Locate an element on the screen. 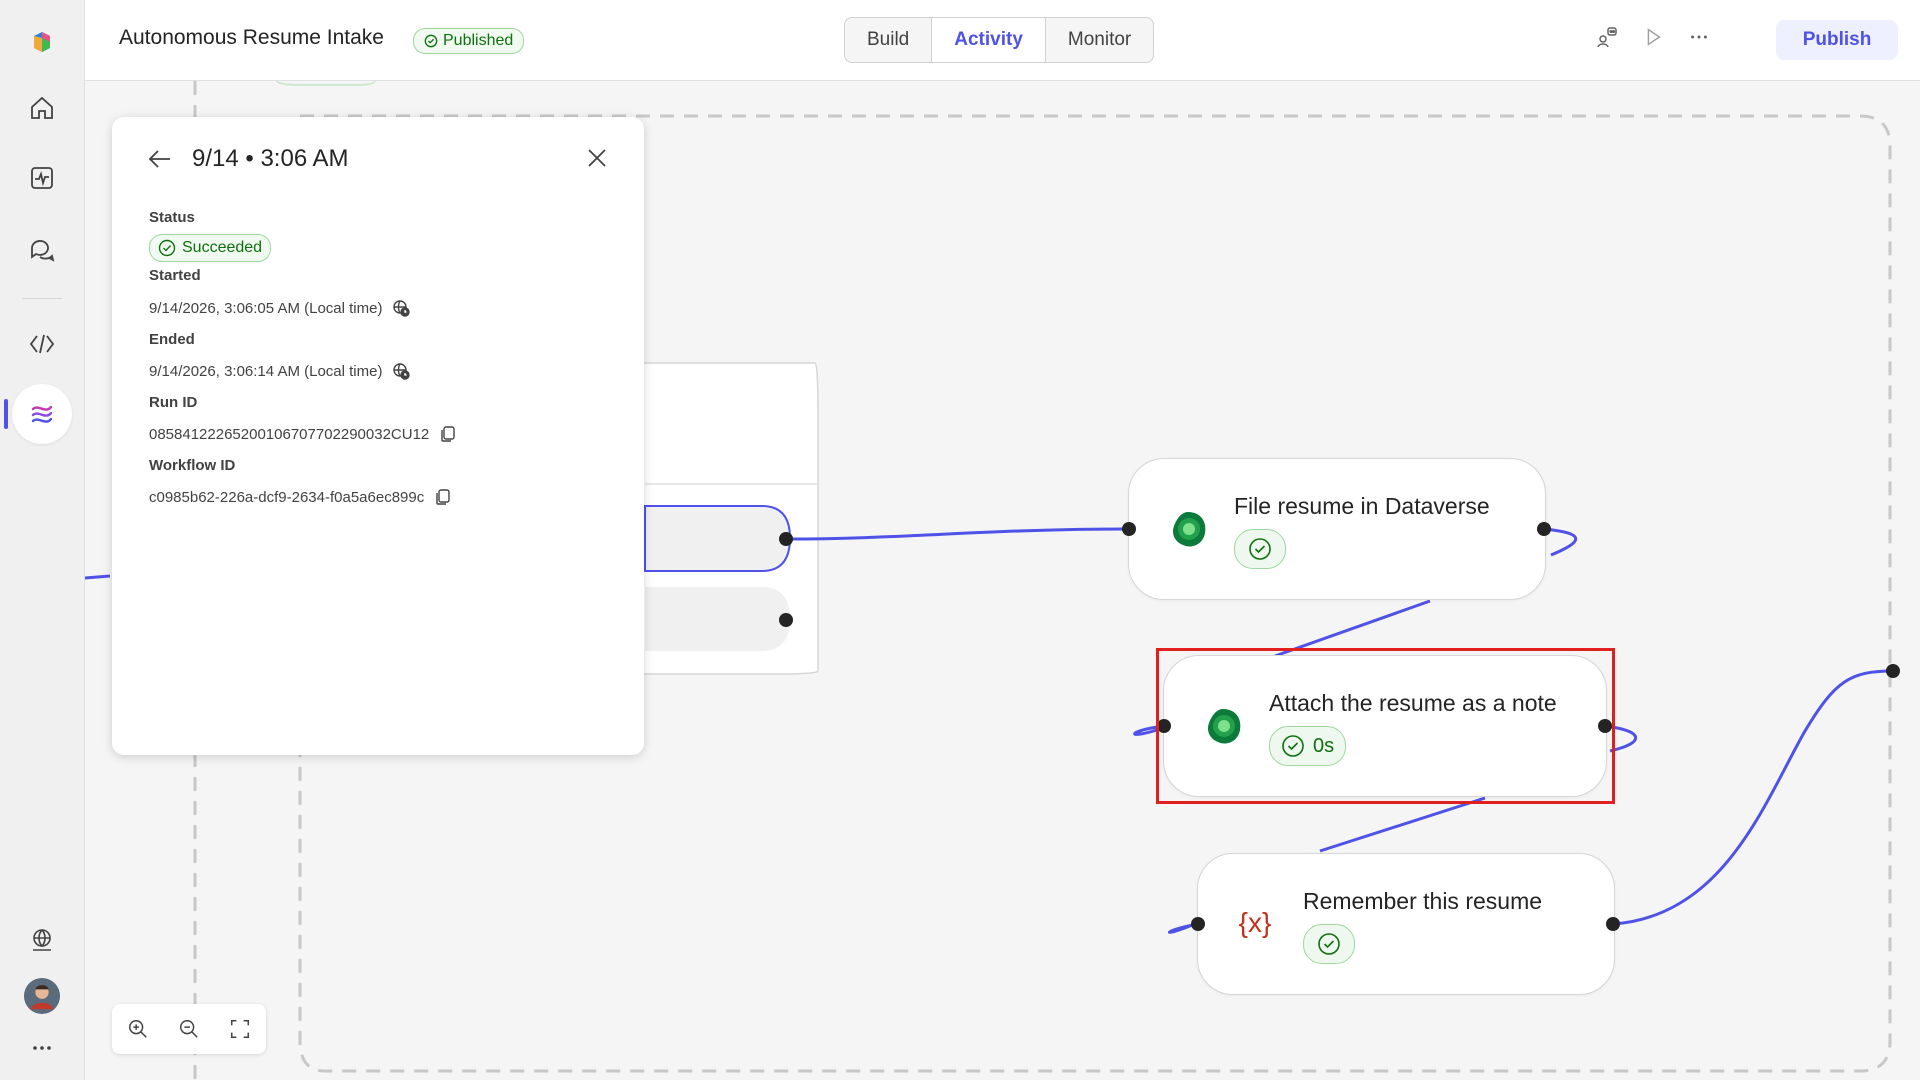  view-tabs: Build Activity Monitor is located at coordinates (999, 40).